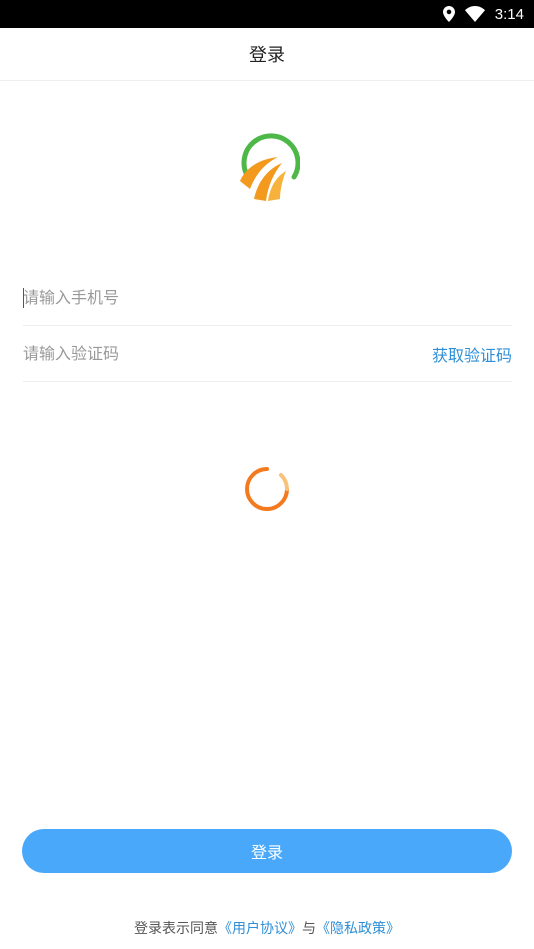  I want to click on page-title: 登录, so click(267, 55).